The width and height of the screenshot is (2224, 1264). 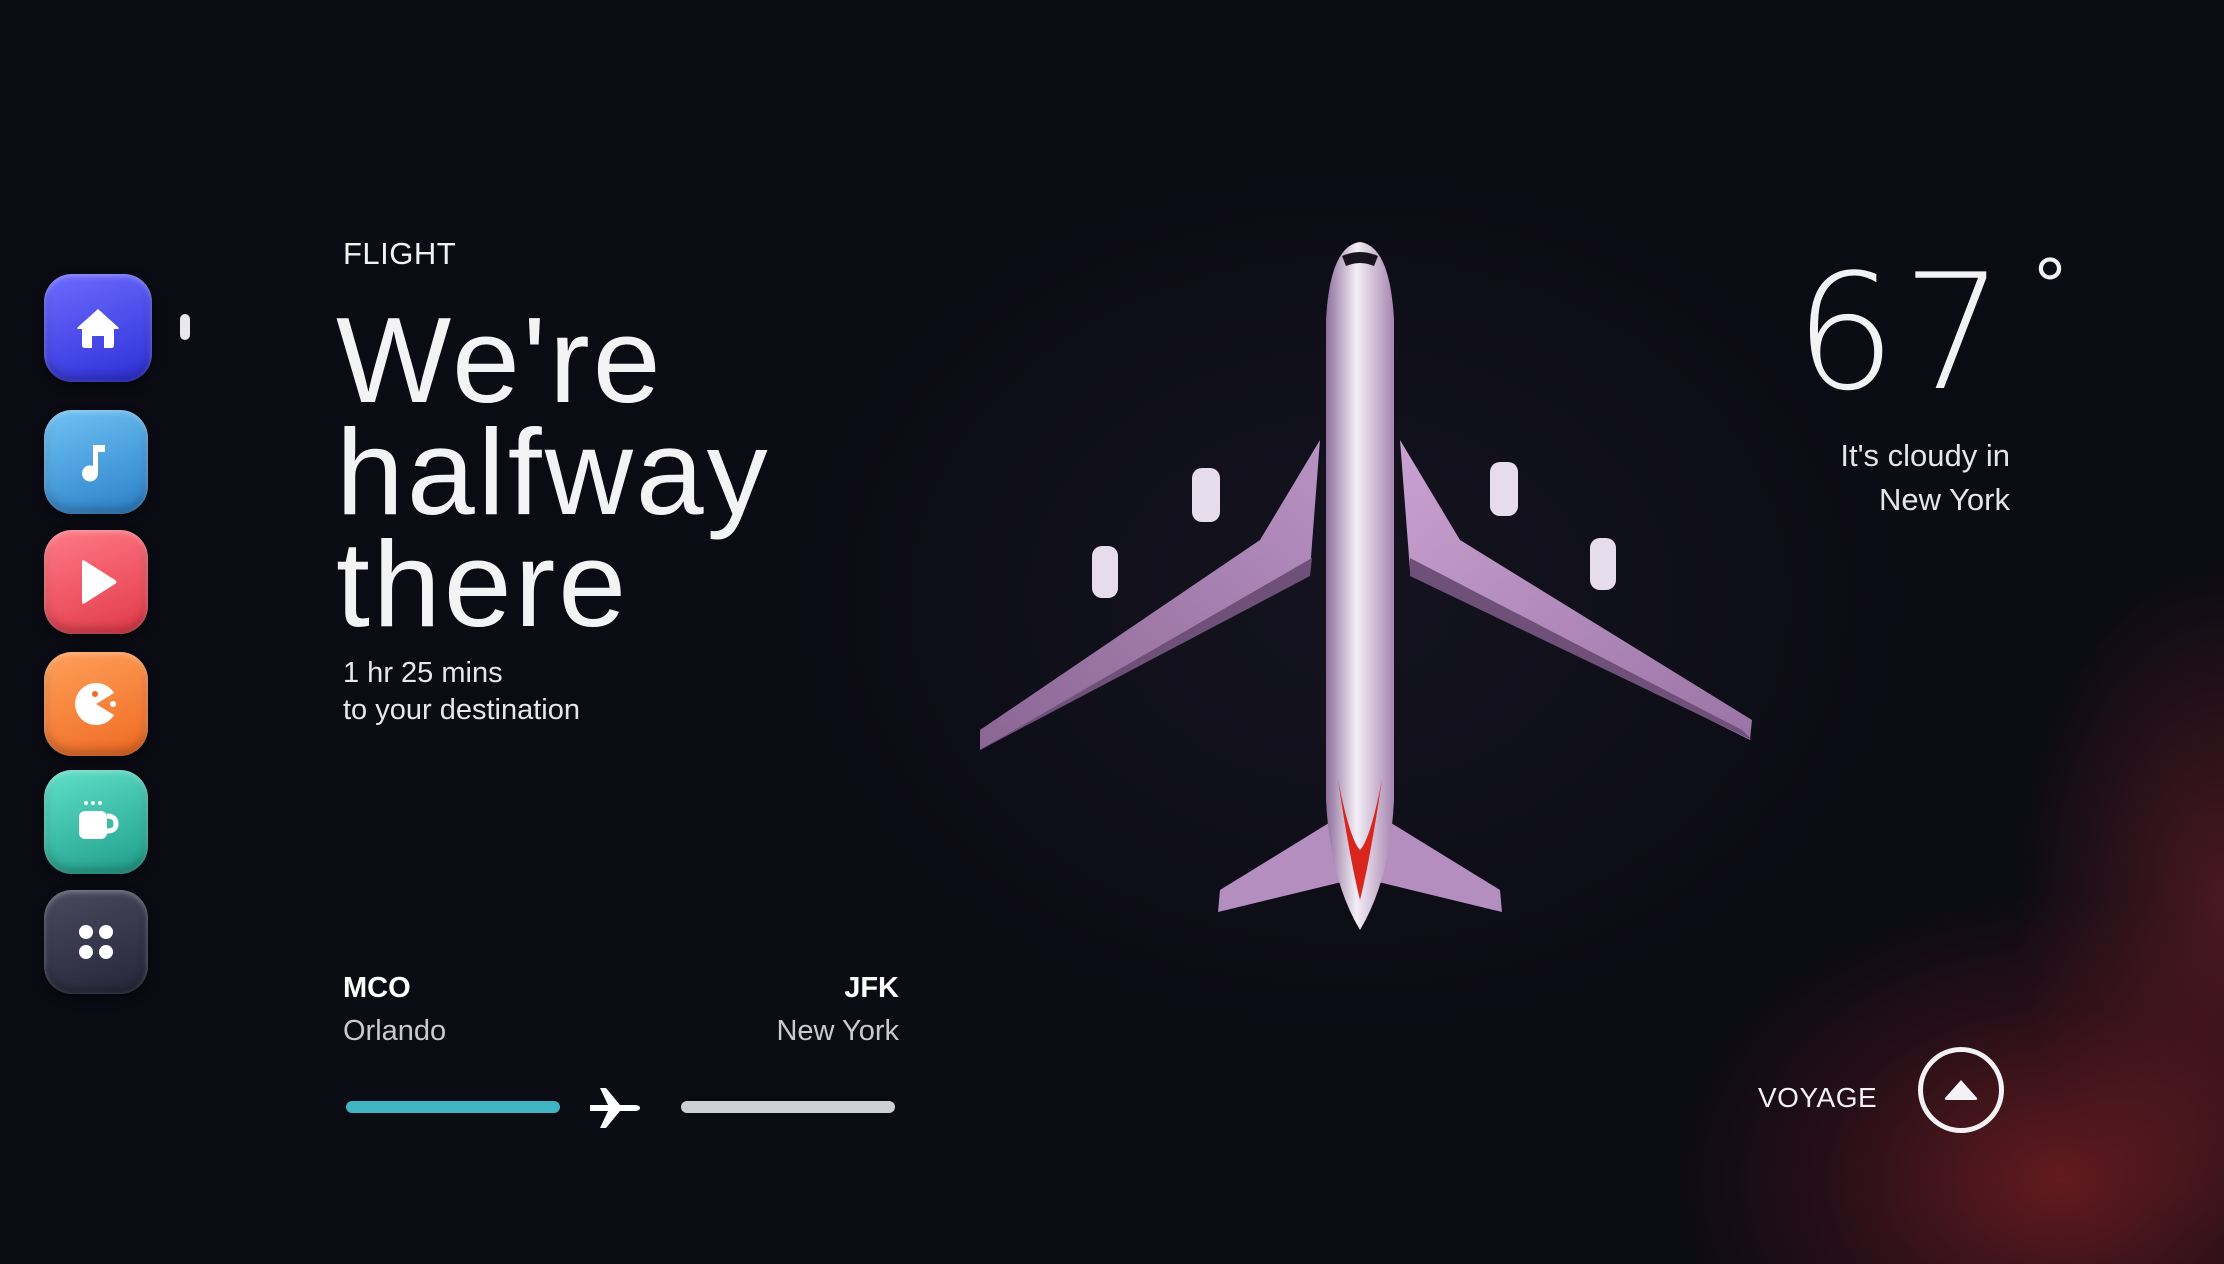 I want to click on eta-text: 1 hr 25 mins to your destination, so click(x=461, y=692).